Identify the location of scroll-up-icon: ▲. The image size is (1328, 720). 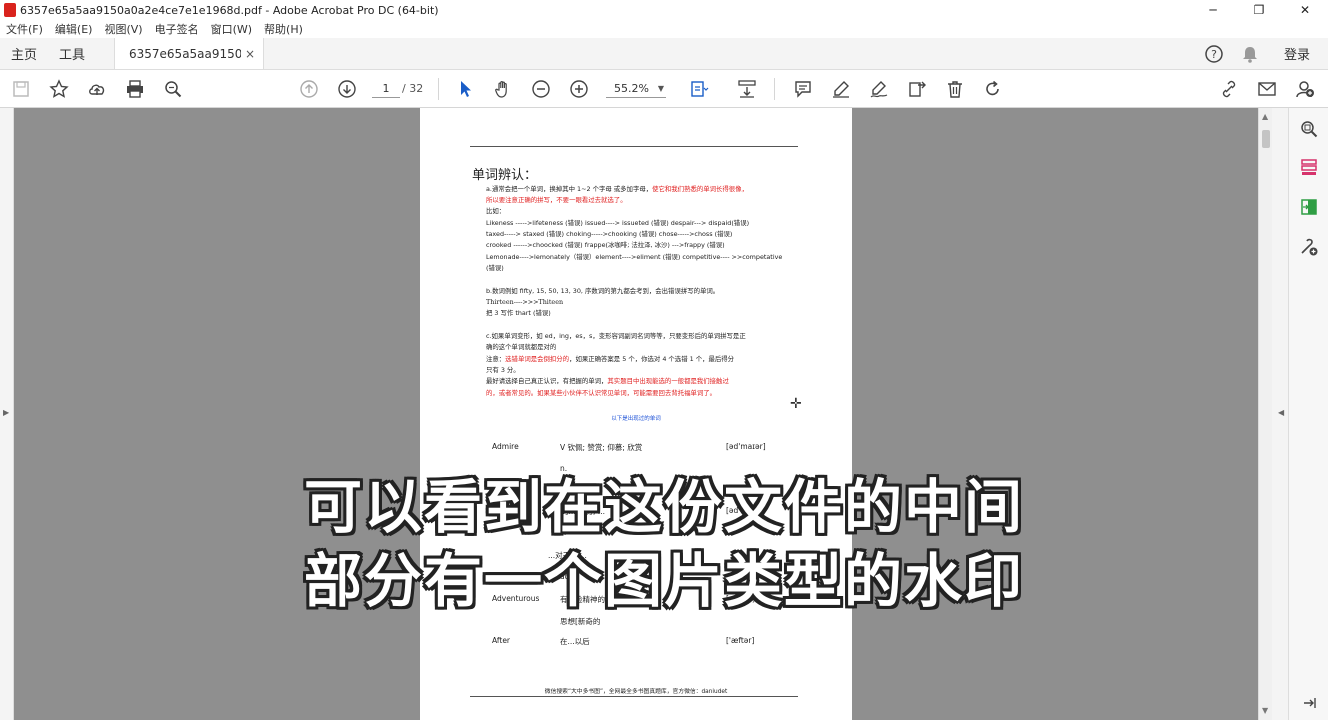
(1265, 116).